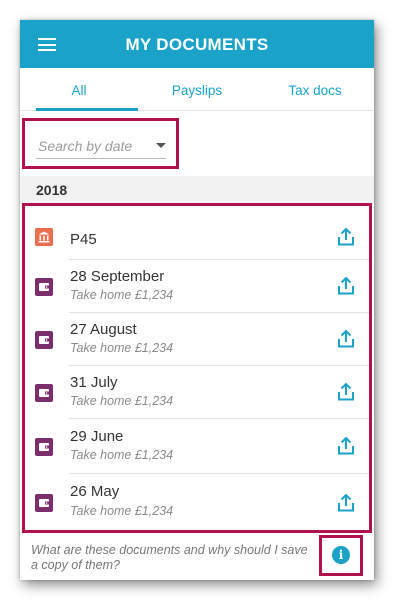  I want to click on list-item: 31 July Take home £1,234, so click(197, 391).